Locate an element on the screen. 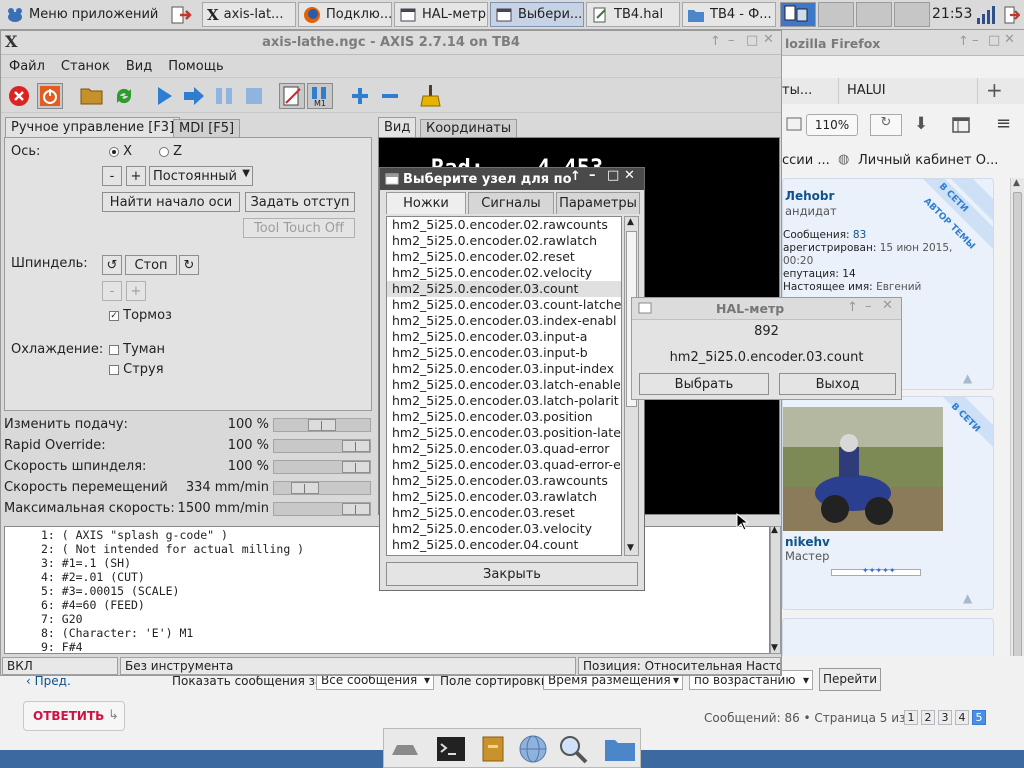  download-icon: ⬇ is located at coordinates (921, 124).